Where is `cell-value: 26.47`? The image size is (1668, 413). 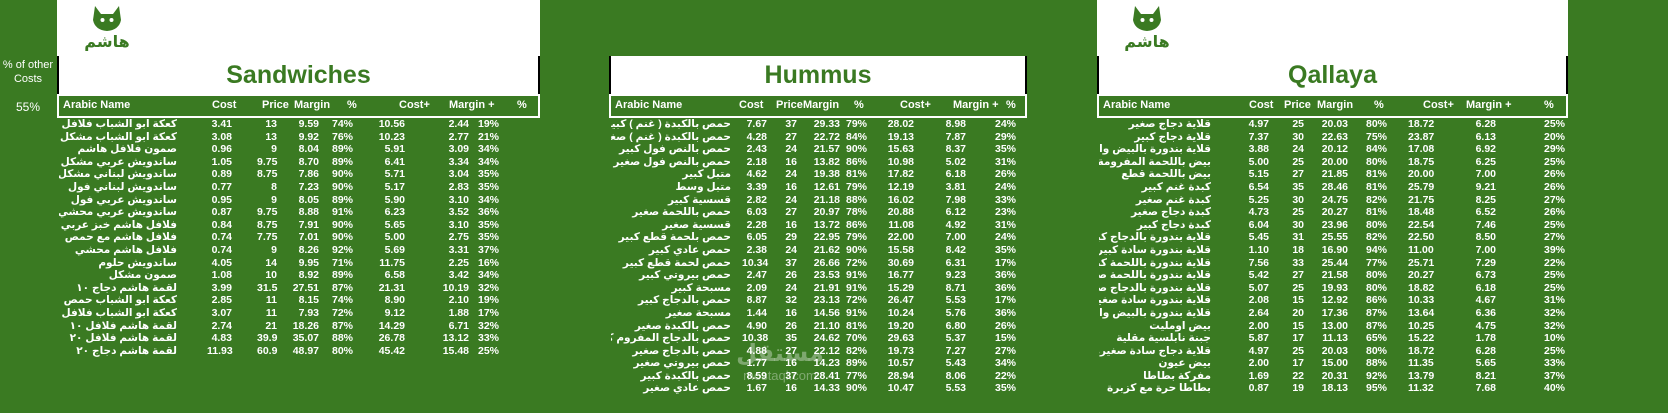 cell-value: 26.47 is located at coordinates (899, 300).